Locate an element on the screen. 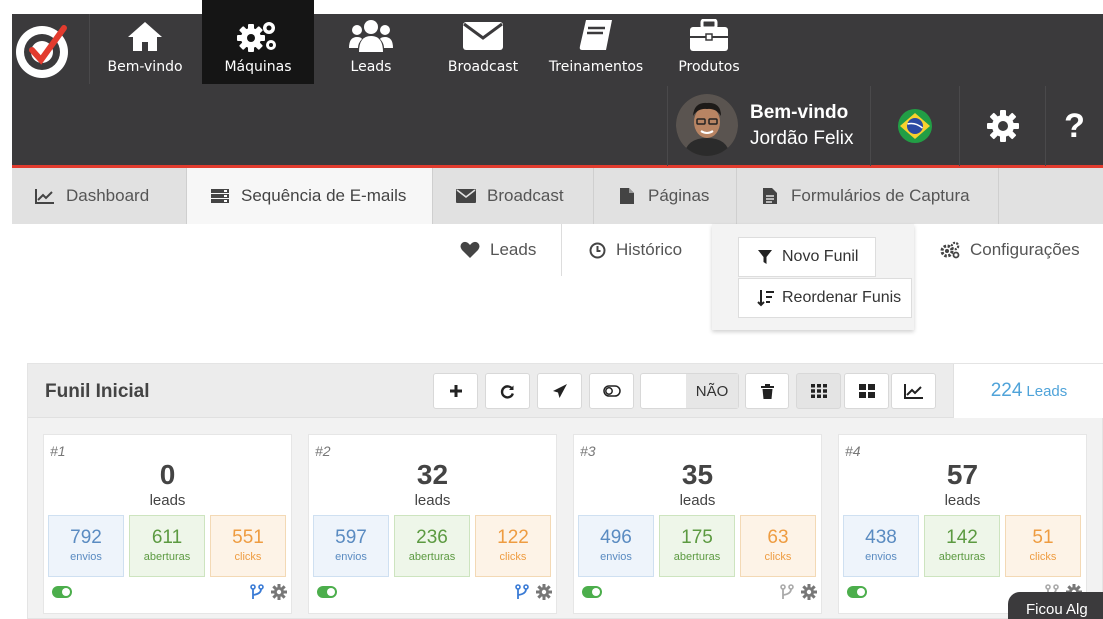 This screenshot has height=619, width=1103. plus-icon is located at coordinates (455, 391).